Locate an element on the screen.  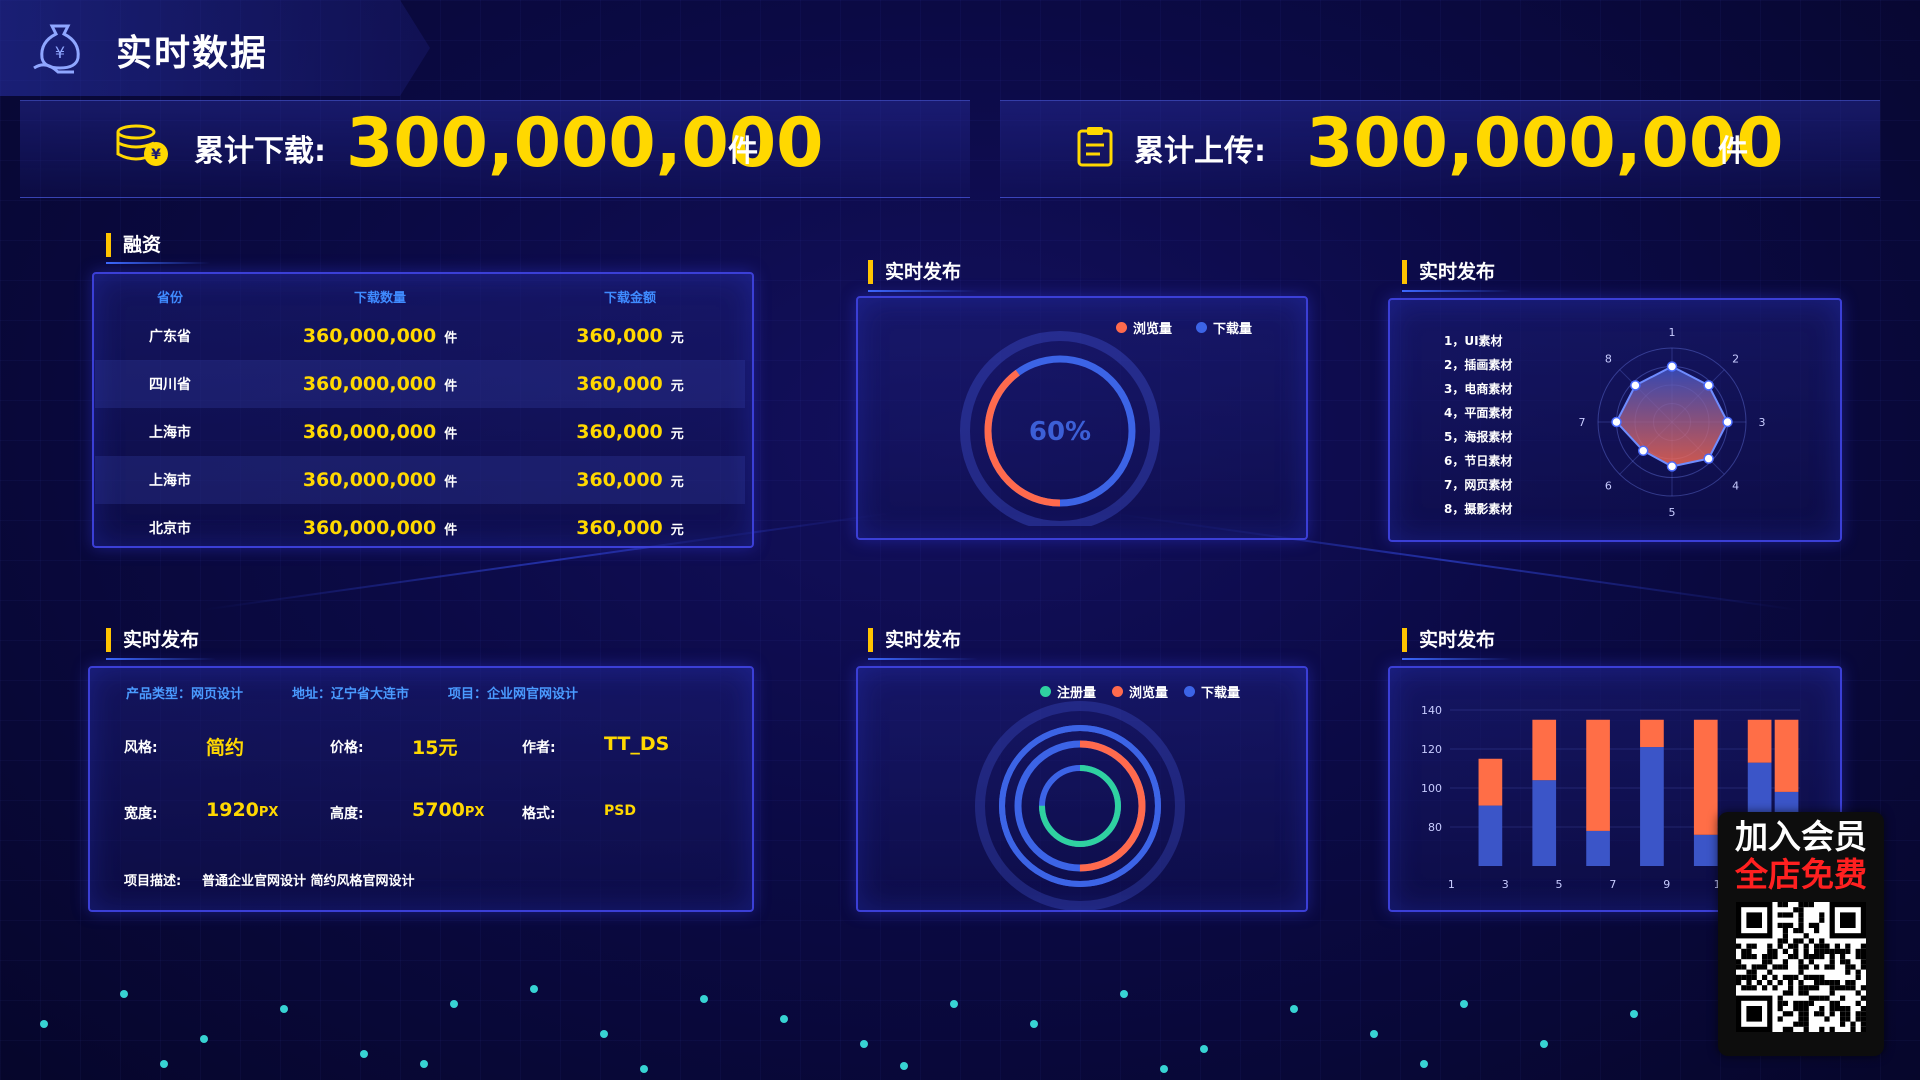
x-tick-label: 7 is located at coordinates (1612, 884).